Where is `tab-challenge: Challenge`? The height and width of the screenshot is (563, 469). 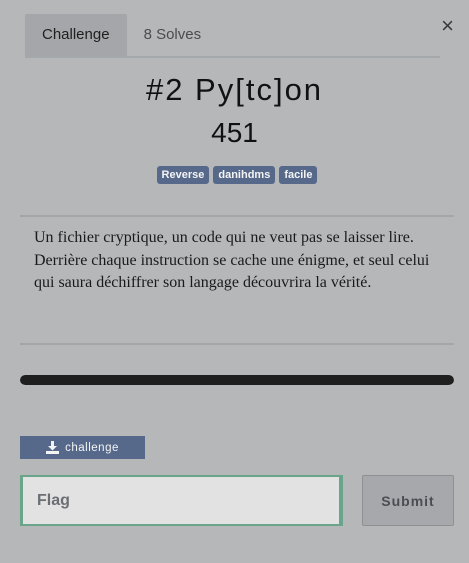
tab-challenge: Challenge is located at coordinates (76, 35).